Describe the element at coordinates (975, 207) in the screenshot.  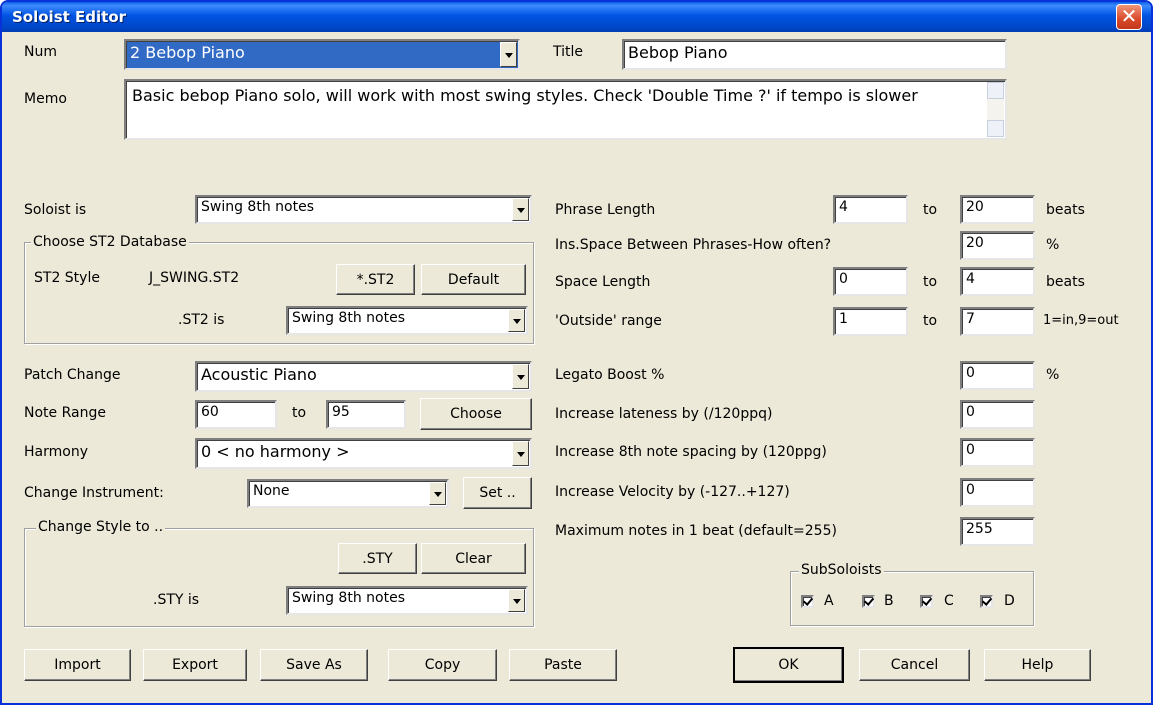
I see `phrase-length-to: 20` at that location.